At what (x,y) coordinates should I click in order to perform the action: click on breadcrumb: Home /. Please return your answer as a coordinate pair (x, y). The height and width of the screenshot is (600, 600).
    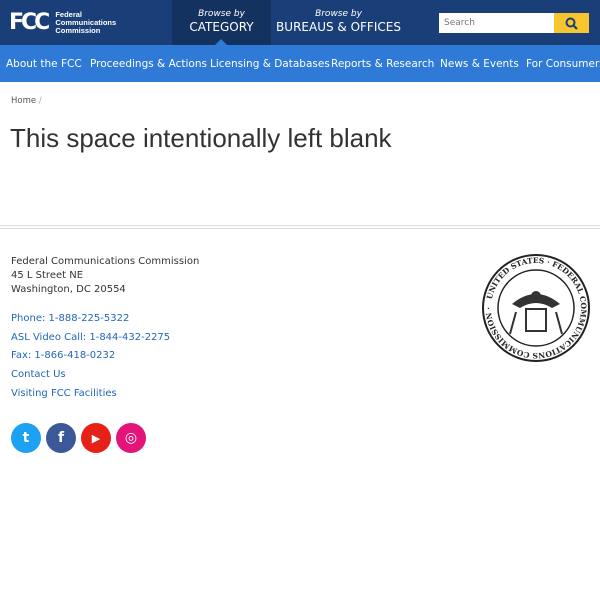
    Looking at the image, I should click on (26, 101).